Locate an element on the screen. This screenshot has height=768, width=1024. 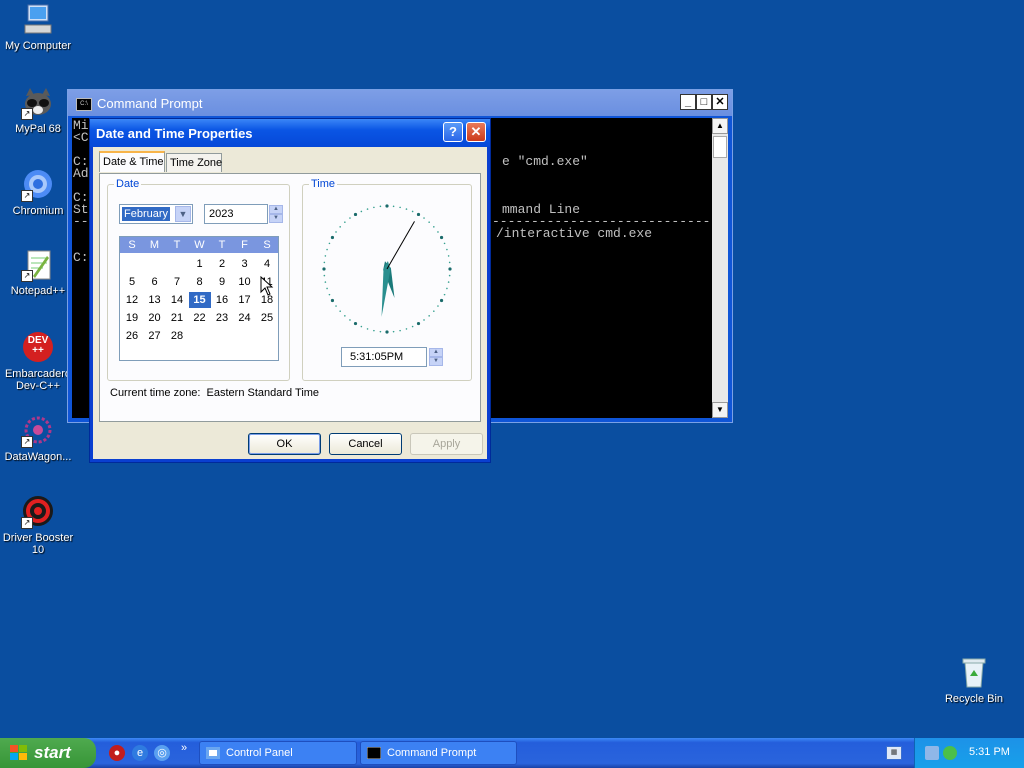
desktop-icon-label: Chromium is located at coordinates (38, 211).